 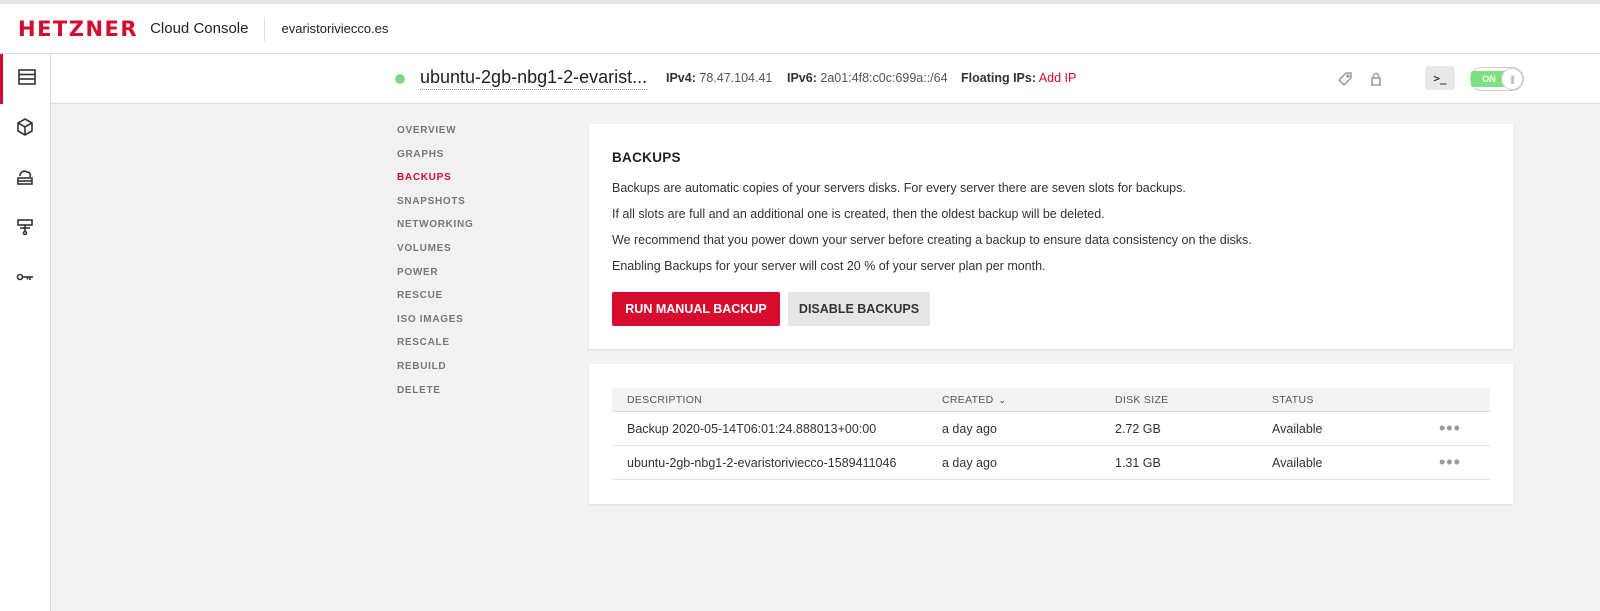 I want to click on subnav-item-snapshots: SNAPSHOTS, so click(x=435, y=208).